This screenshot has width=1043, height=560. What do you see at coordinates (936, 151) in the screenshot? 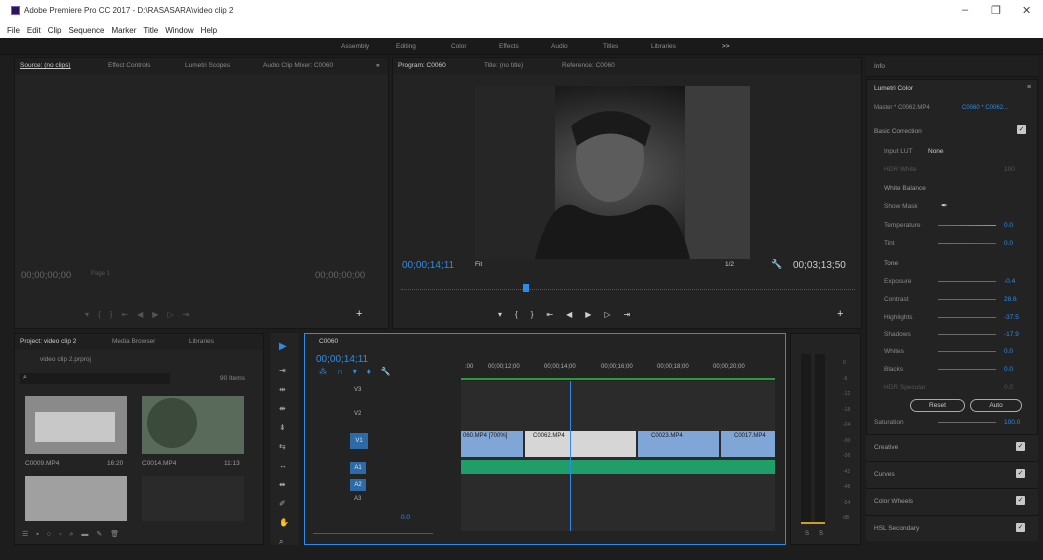
I see `input-lut-select: None` at bounding box center [936, 151].